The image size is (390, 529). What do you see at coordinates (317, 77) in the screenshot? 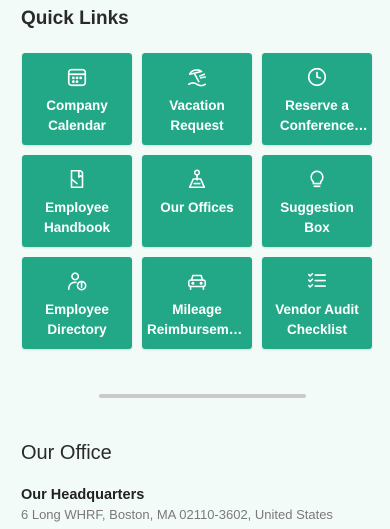
I see `clock-icon` at bounding box center [317, 77].